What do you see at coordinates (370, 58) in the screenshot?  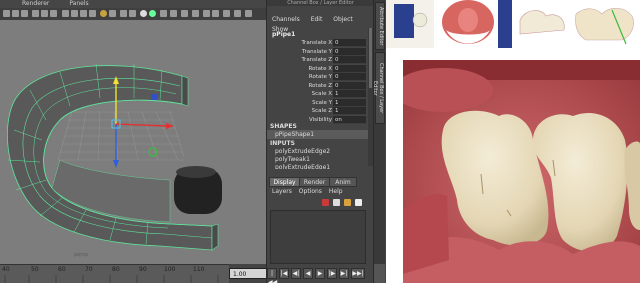 I see `channel-box-scroll-thumb` at bounding box center [370, 58].